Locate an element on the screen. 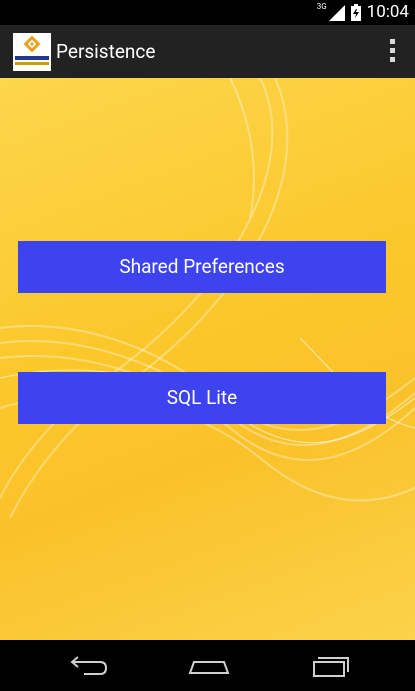 The width and height of the screenshot is (415, 691). signal-icon is located at coordinates (336, 12).